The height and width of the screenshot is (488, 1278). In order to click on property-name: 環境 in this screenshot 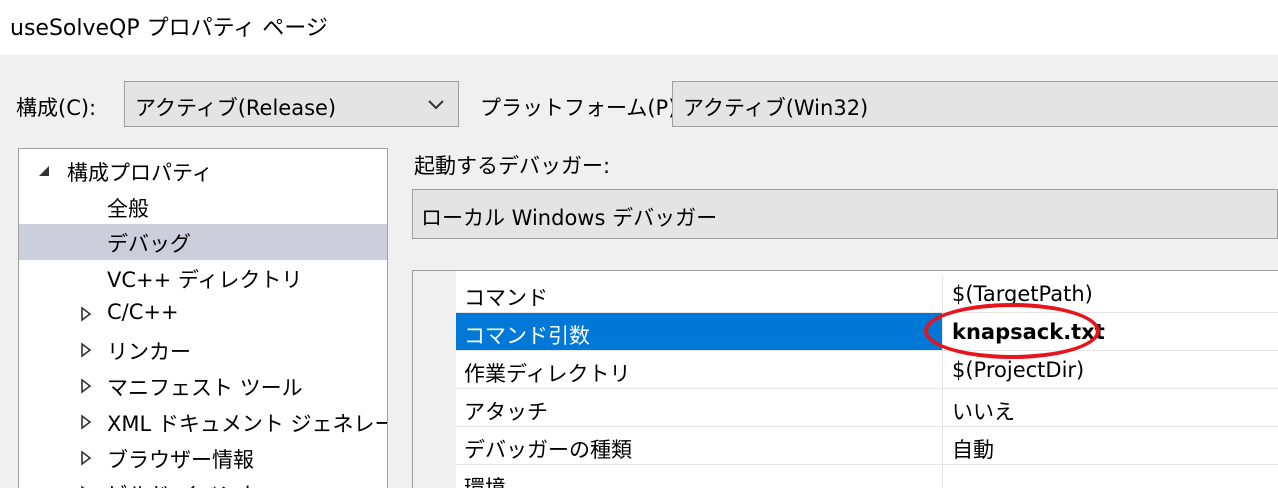, I will do `click(485, 482)`.